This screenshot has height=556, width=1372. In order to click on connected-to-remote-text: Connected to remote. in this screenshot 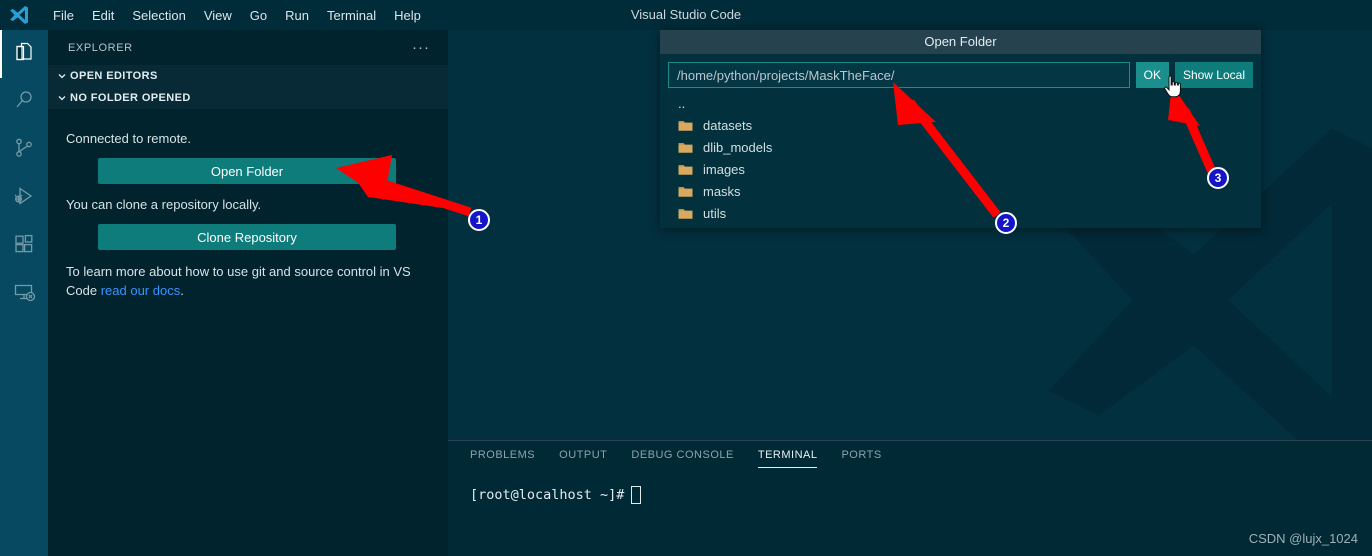, I will do `click(129, 138)`.